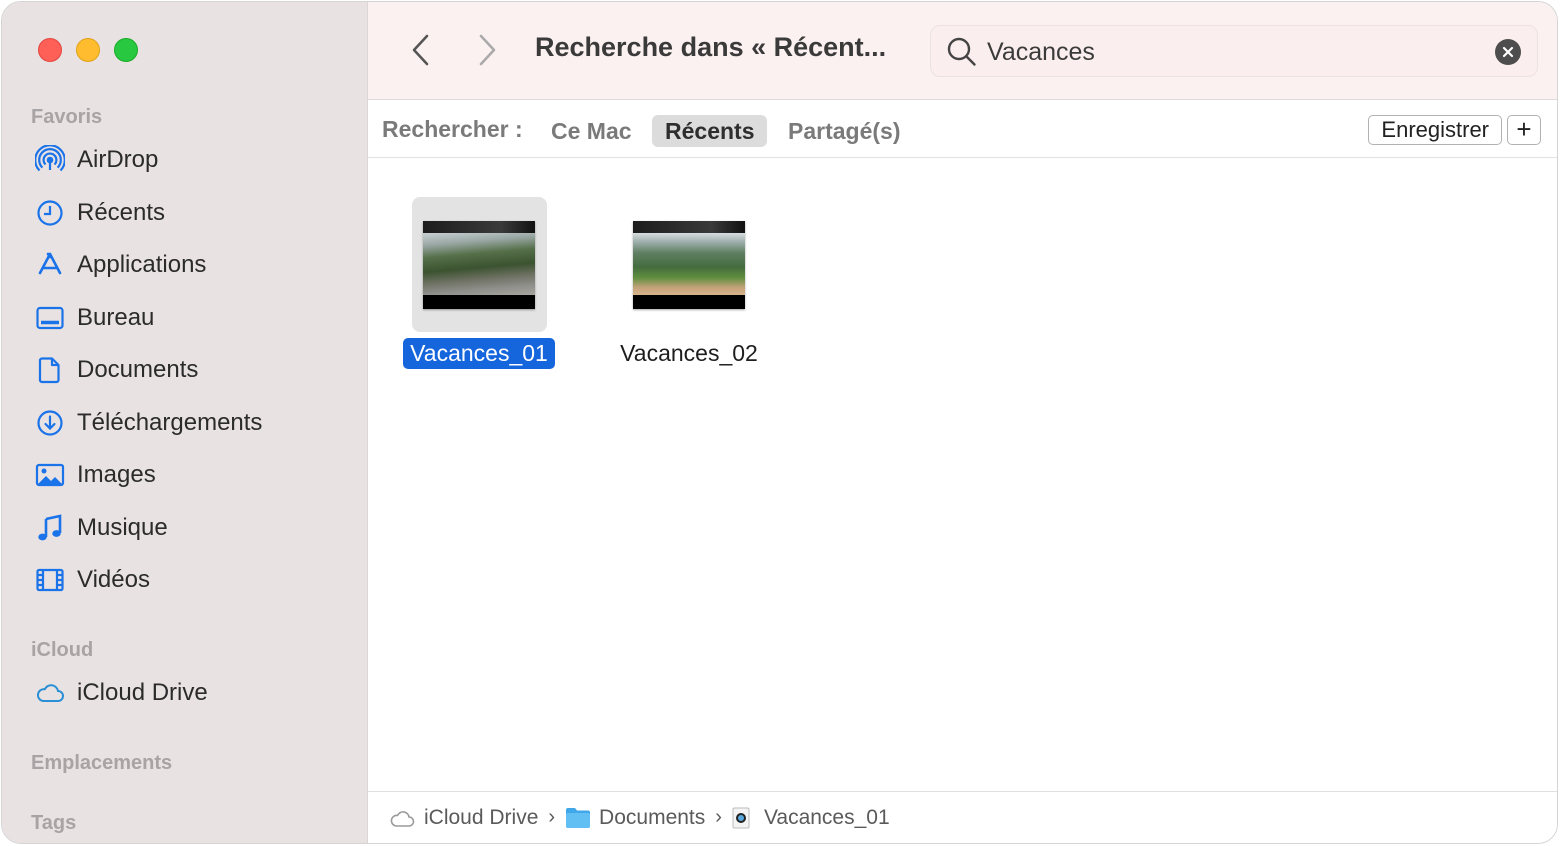 The width and height of the screenshot is (1560, 846). What do you see at coordinates (50, 213) in the screenshot?
I see `clock-icon` at bounding box center [50, 213].